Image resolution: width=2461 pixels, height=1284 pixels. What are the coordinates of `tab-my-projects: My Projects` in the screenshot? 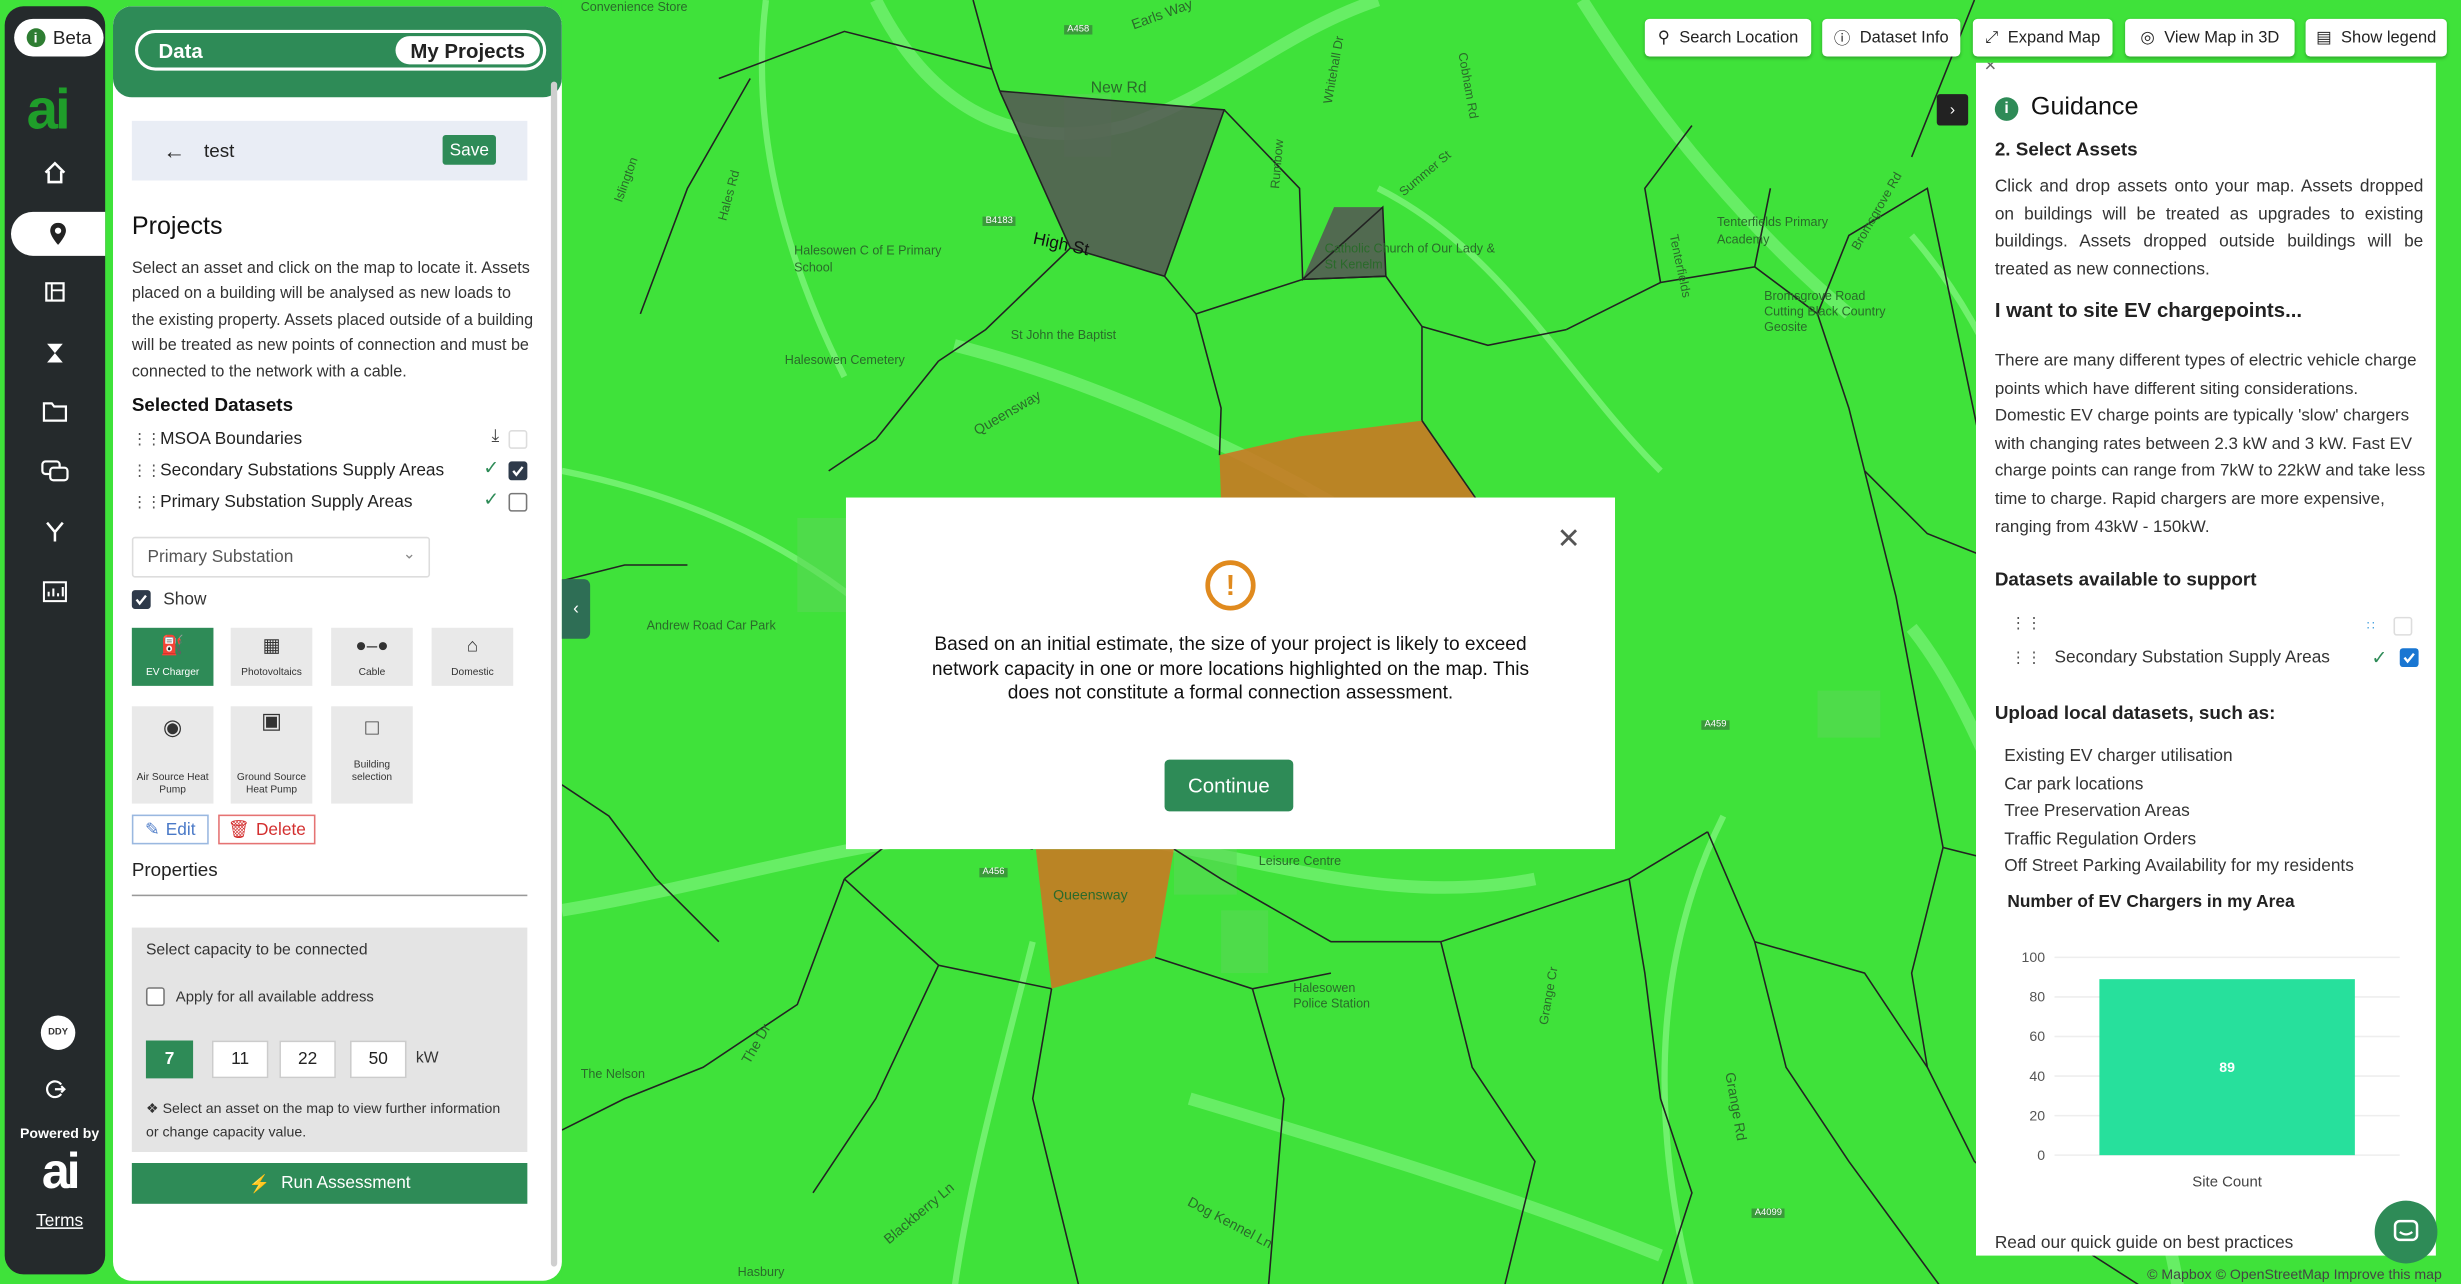 It's located at (467, 50).